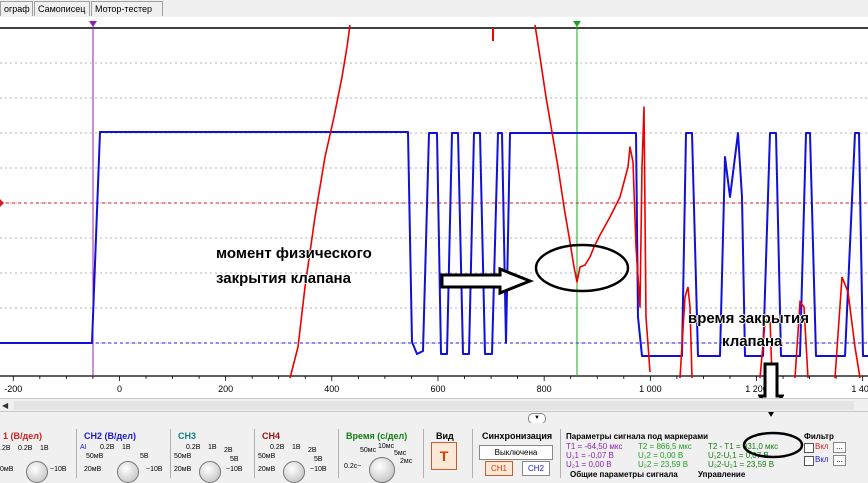 The image size is (868, 483). What do you see at coordinates (318, 459) in the screenshot?
I see `ch4-scale-label: 5В` at bounding box center [318, 459].